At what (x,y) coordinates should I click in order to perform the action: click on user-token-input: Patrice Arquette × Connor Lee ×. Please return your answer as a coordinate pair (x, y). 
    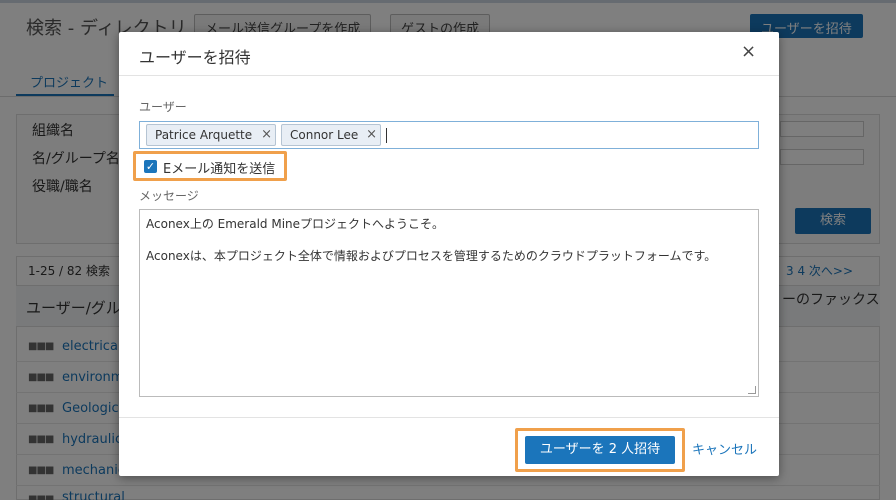
    Looking at the image, I should click on (449, 135).